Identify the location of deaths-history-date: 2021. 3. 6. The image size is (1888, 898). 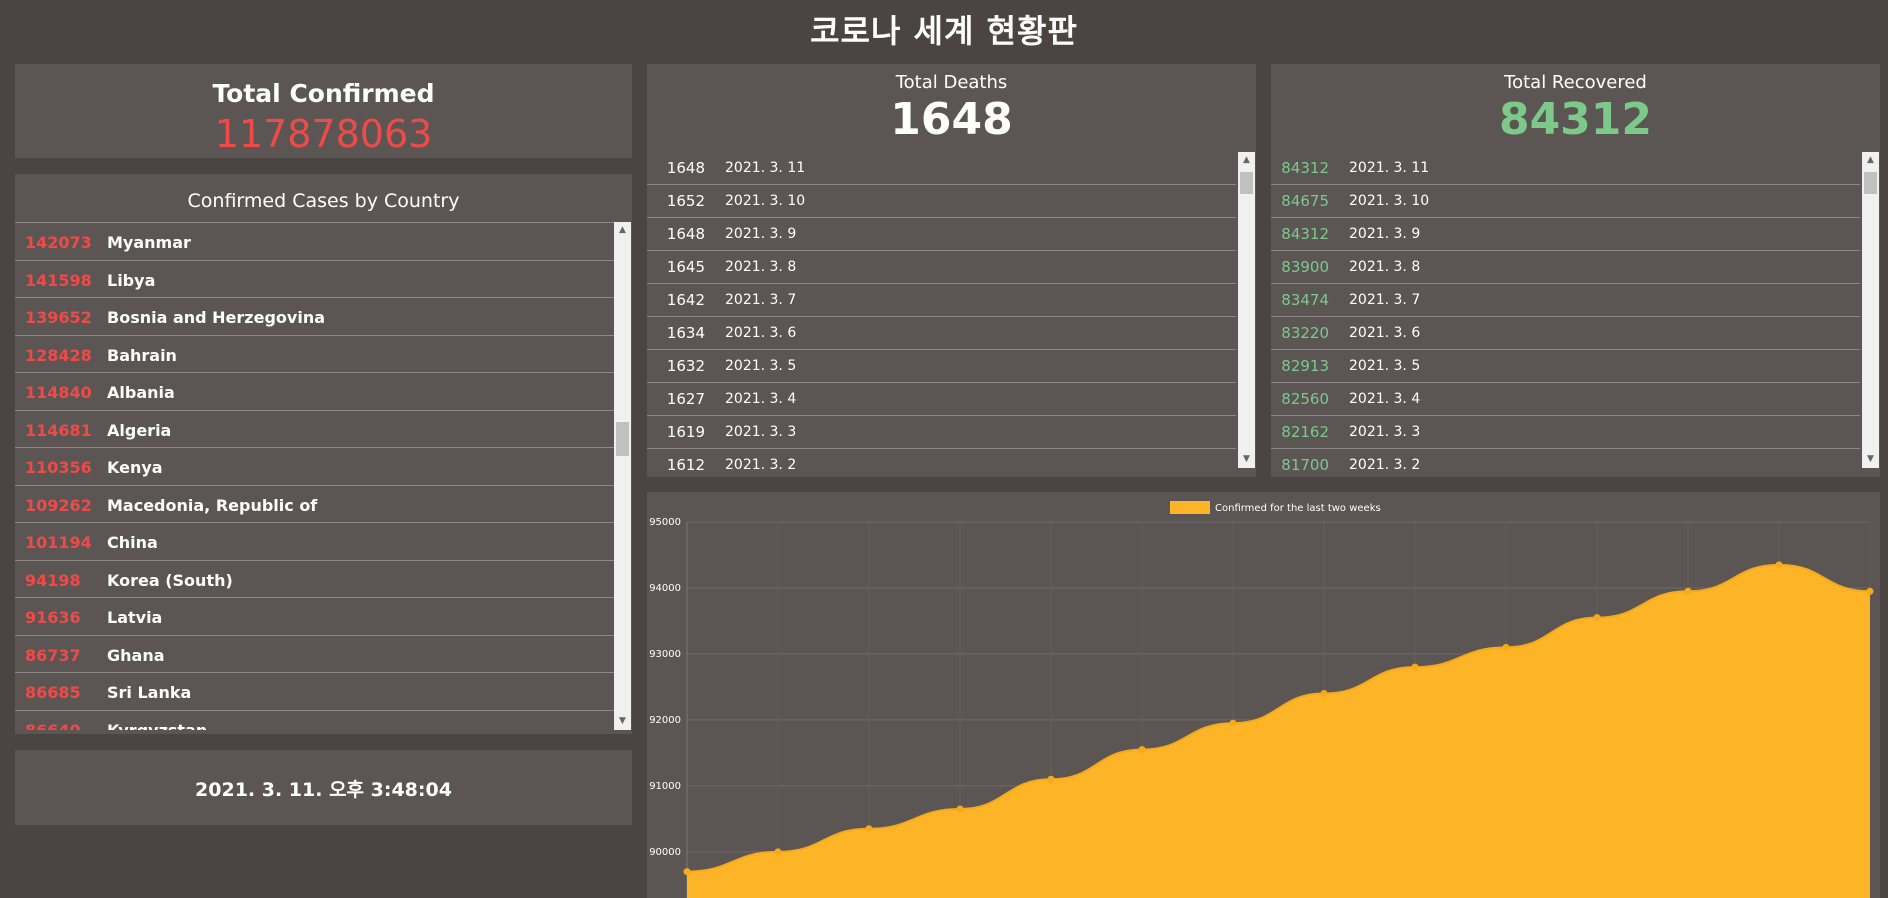
(761, 333).